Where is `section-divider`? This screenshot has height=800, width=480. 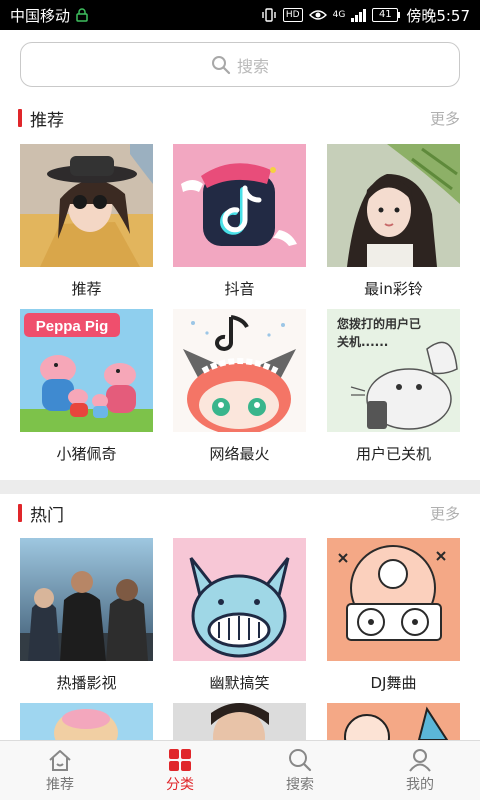
section-divider is located at coordinates (240, 487).